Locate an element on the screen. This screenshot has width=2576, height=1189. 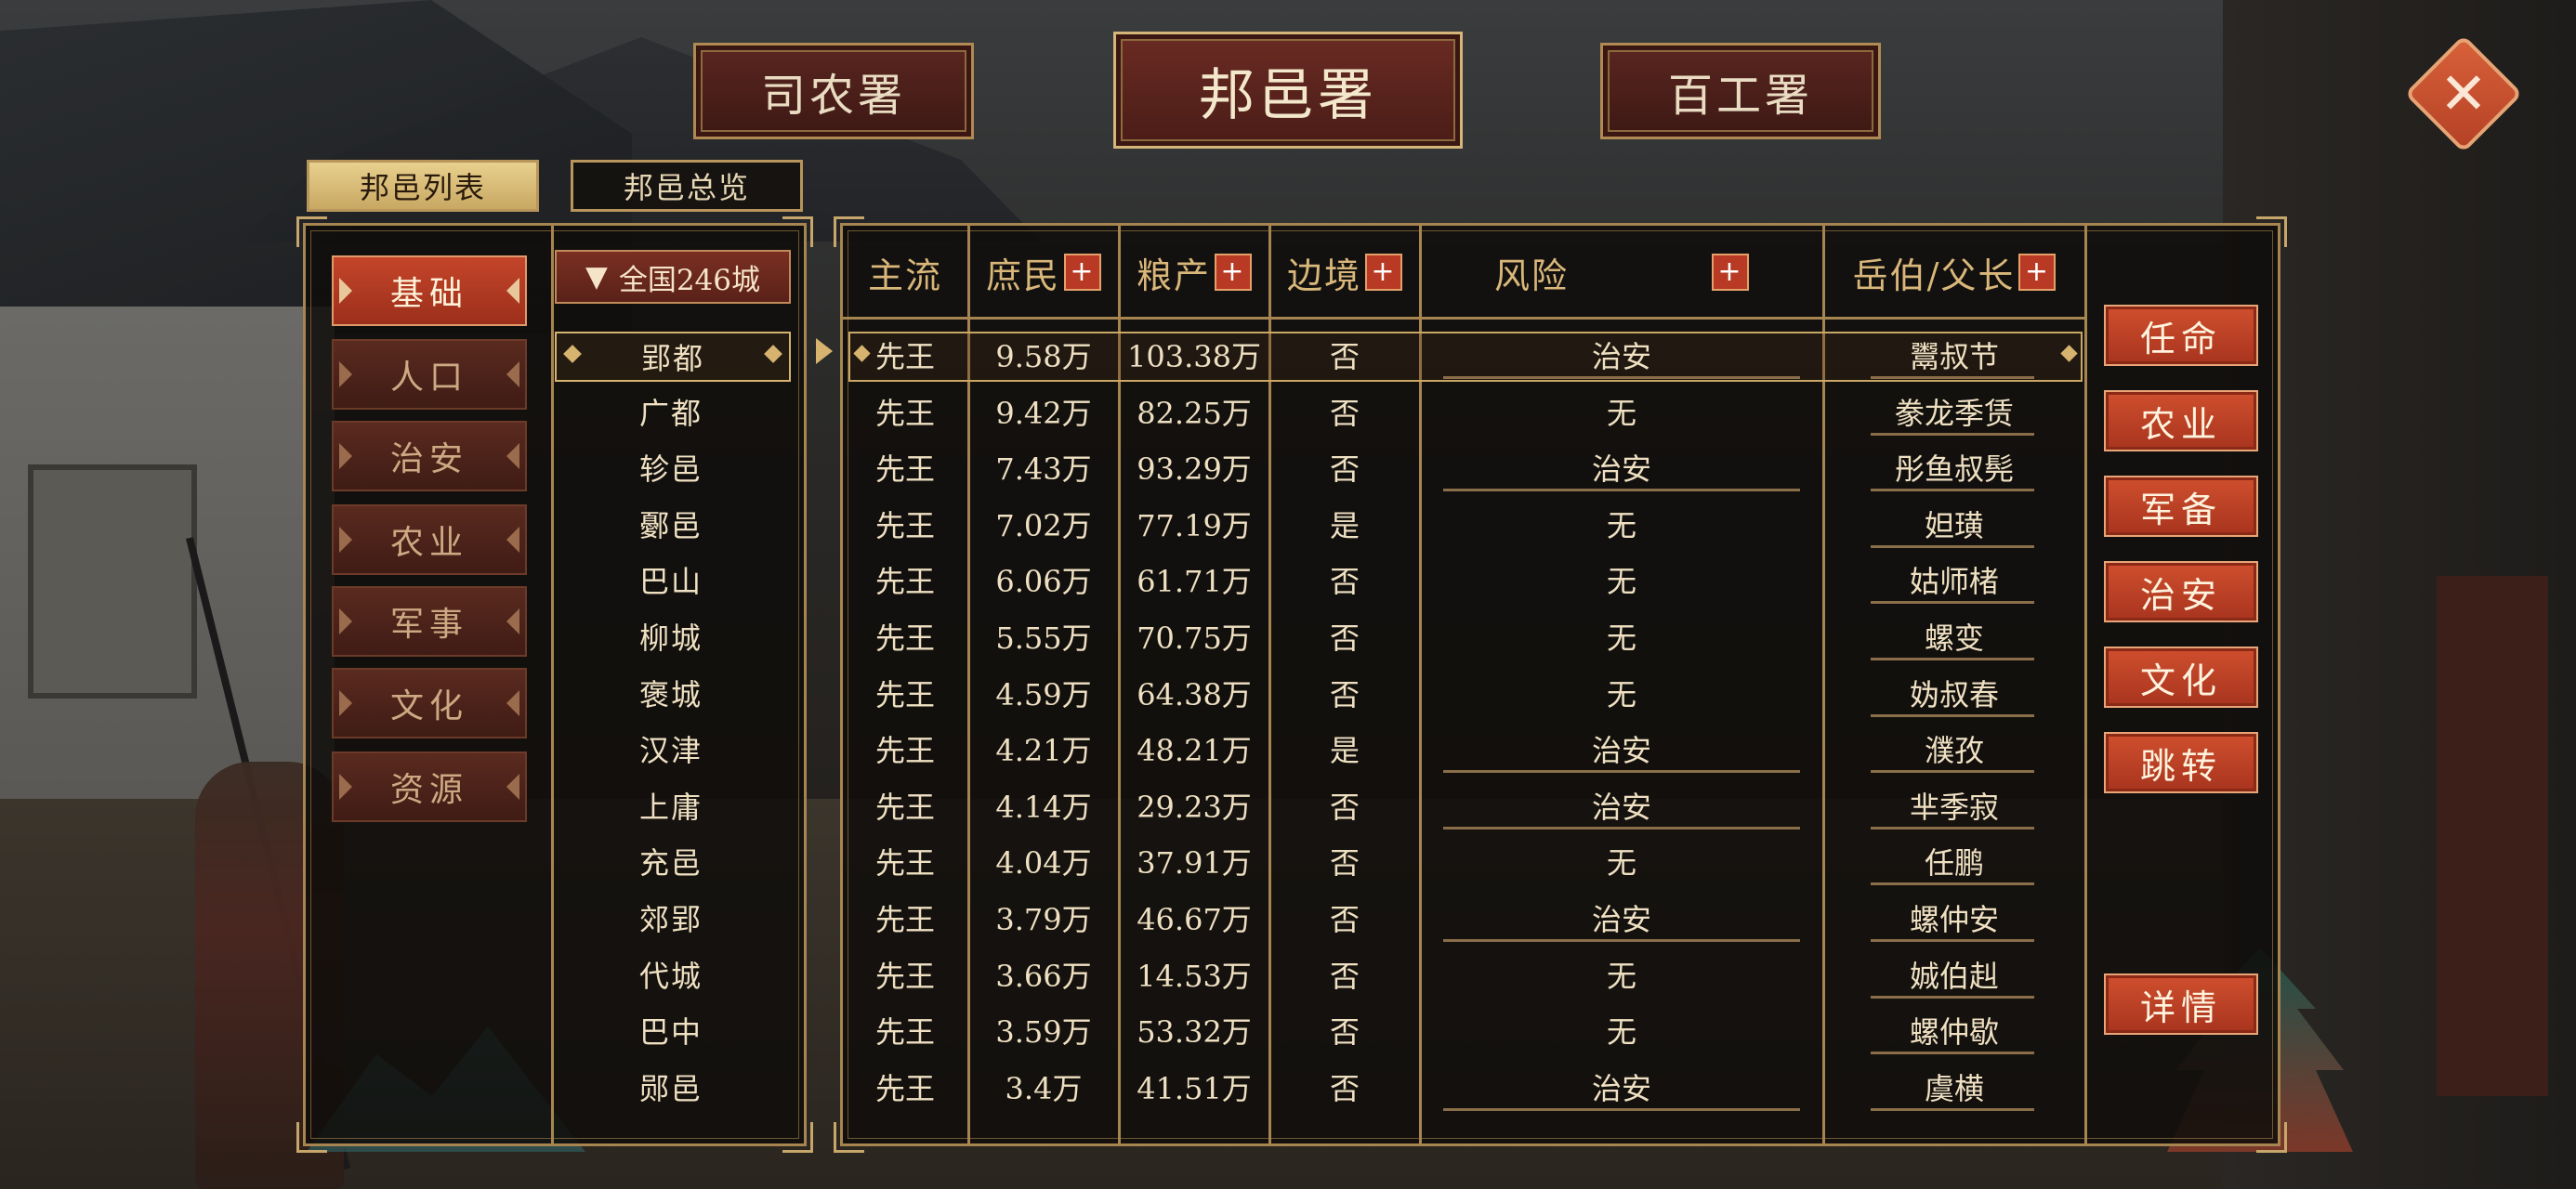
tab-bangyi: 邦邑署 is located at coordinates (1288, 91).